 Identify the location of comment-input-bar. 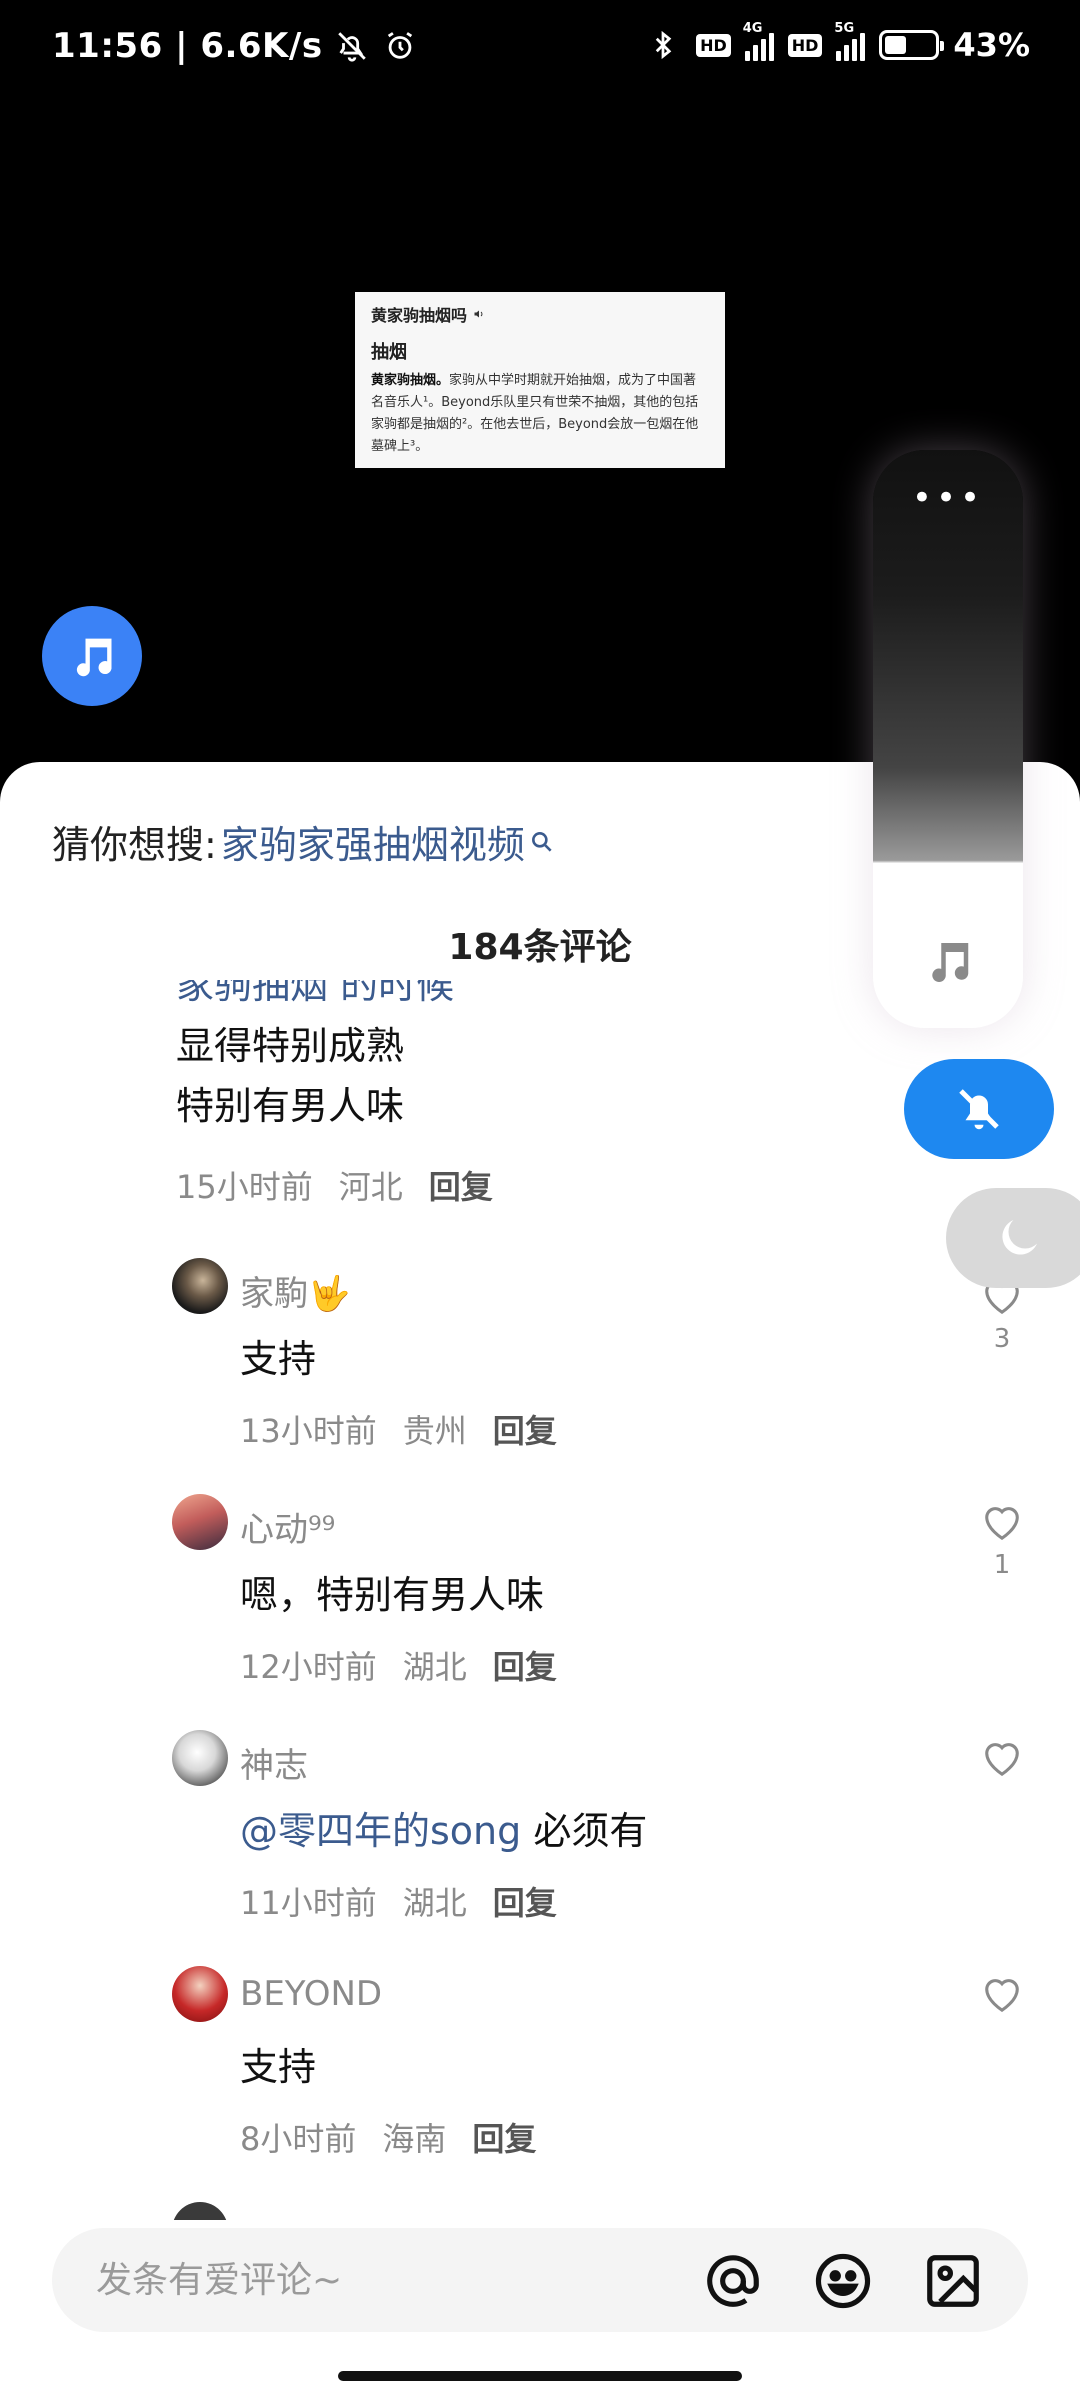
(540, 2280).